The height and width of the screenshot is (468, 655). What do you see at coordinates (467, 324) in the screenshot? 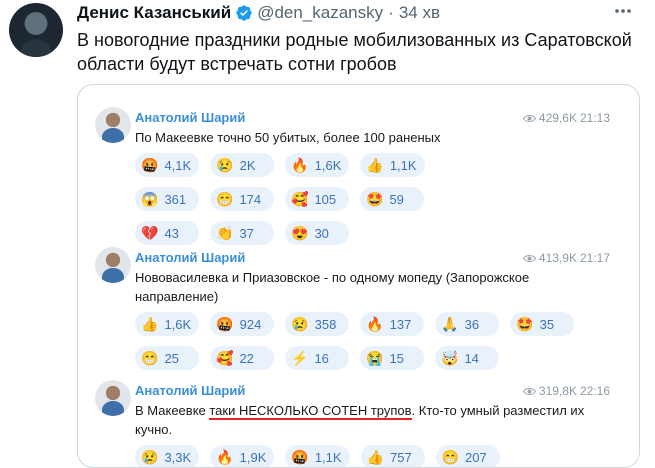
I see `reaction-chip: 🙏 36` at bounding box center [467, 324].